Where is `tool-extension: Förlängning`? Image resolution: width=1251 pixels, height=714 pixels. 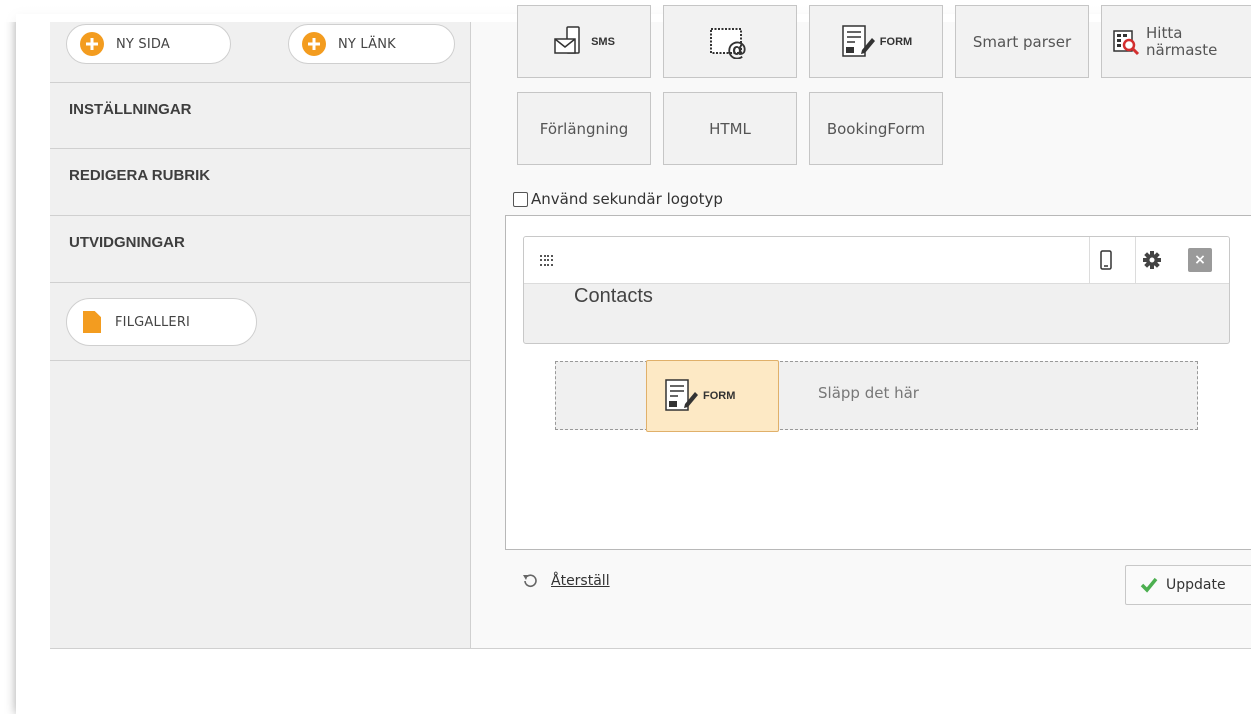 tool-extension: Förlängning is located at coordinates (584, 128).